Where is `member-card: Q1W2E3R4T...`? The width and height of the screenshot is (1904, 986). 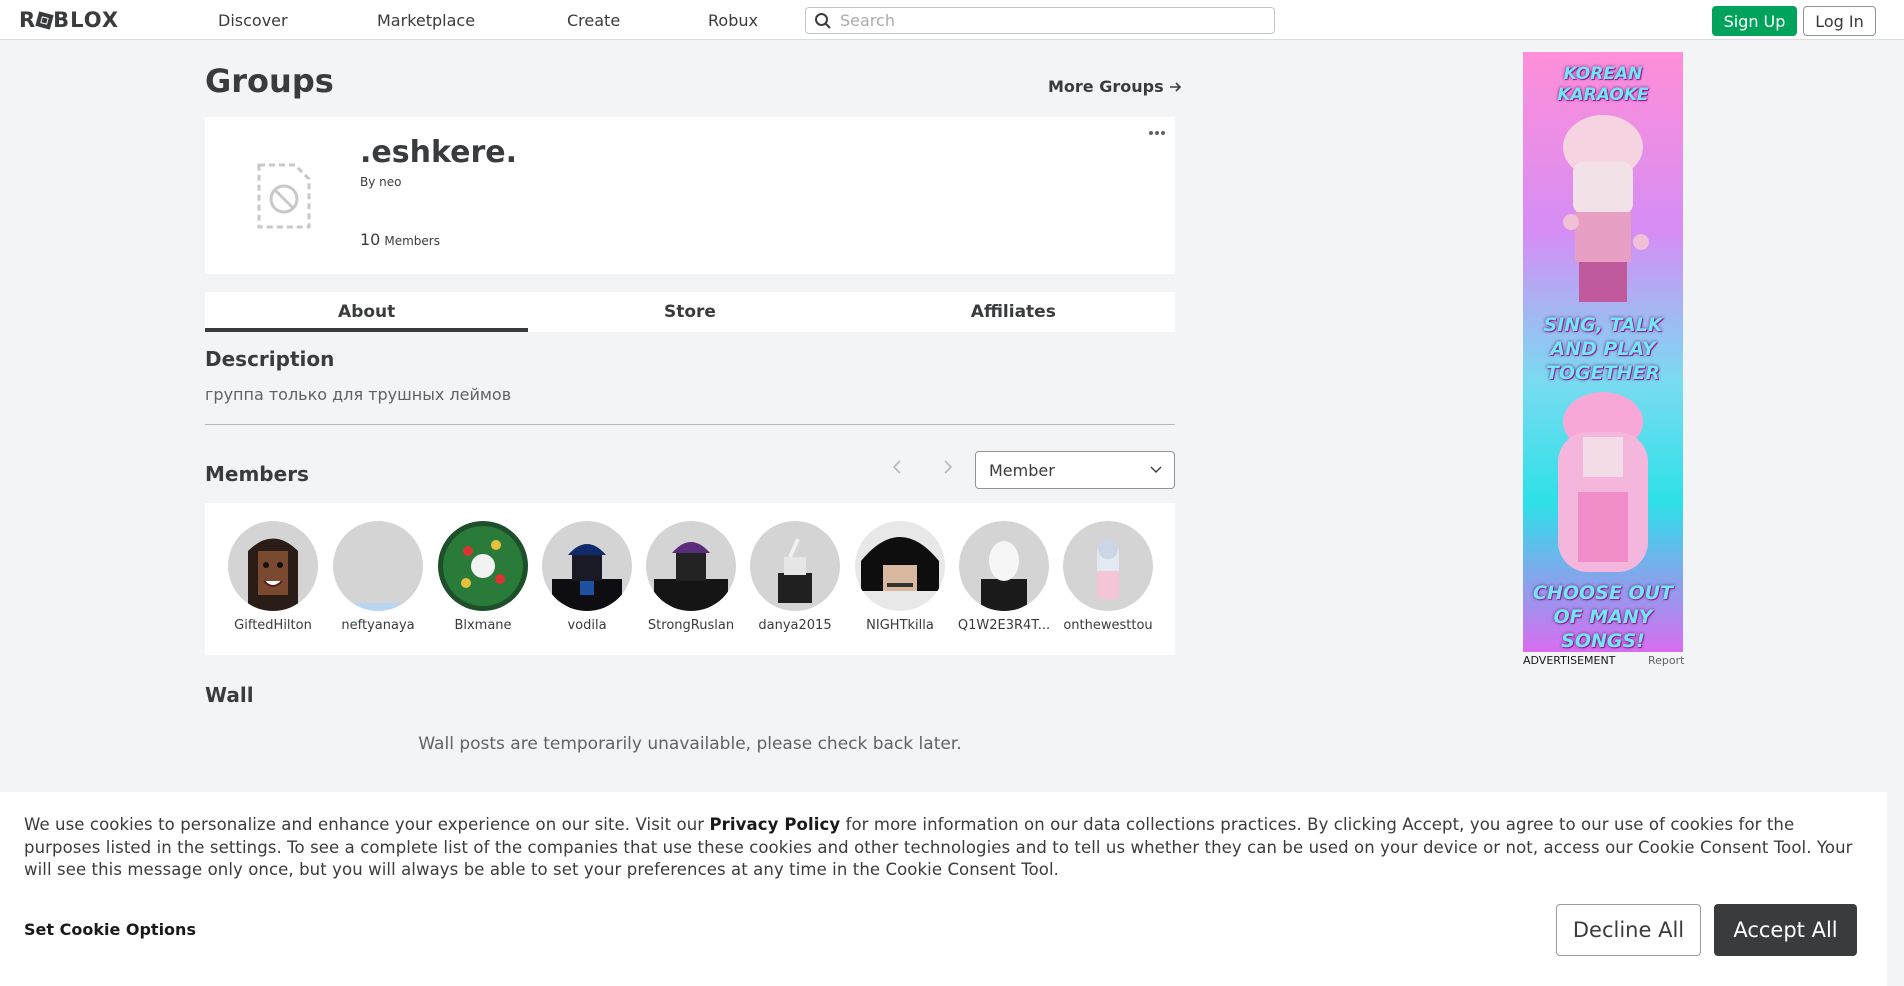 member-card: Q1W2E3R4T... is located at coordinates (1004, 577).